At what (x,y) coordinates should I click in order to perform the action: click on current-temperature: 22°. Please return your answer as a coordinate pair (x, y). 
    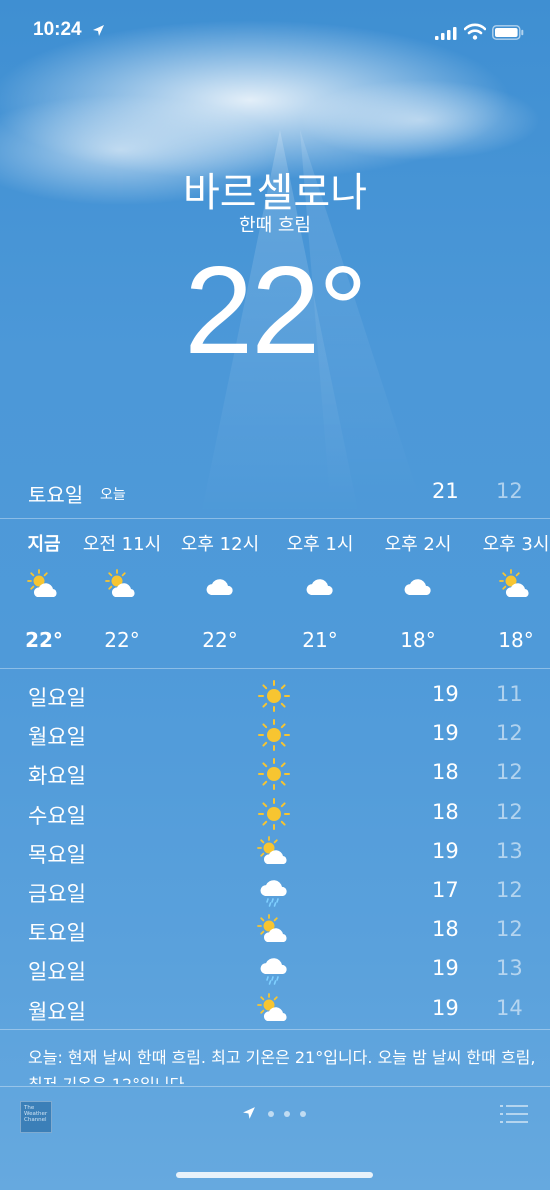
    Looking at the image, I should click on (276, 311).